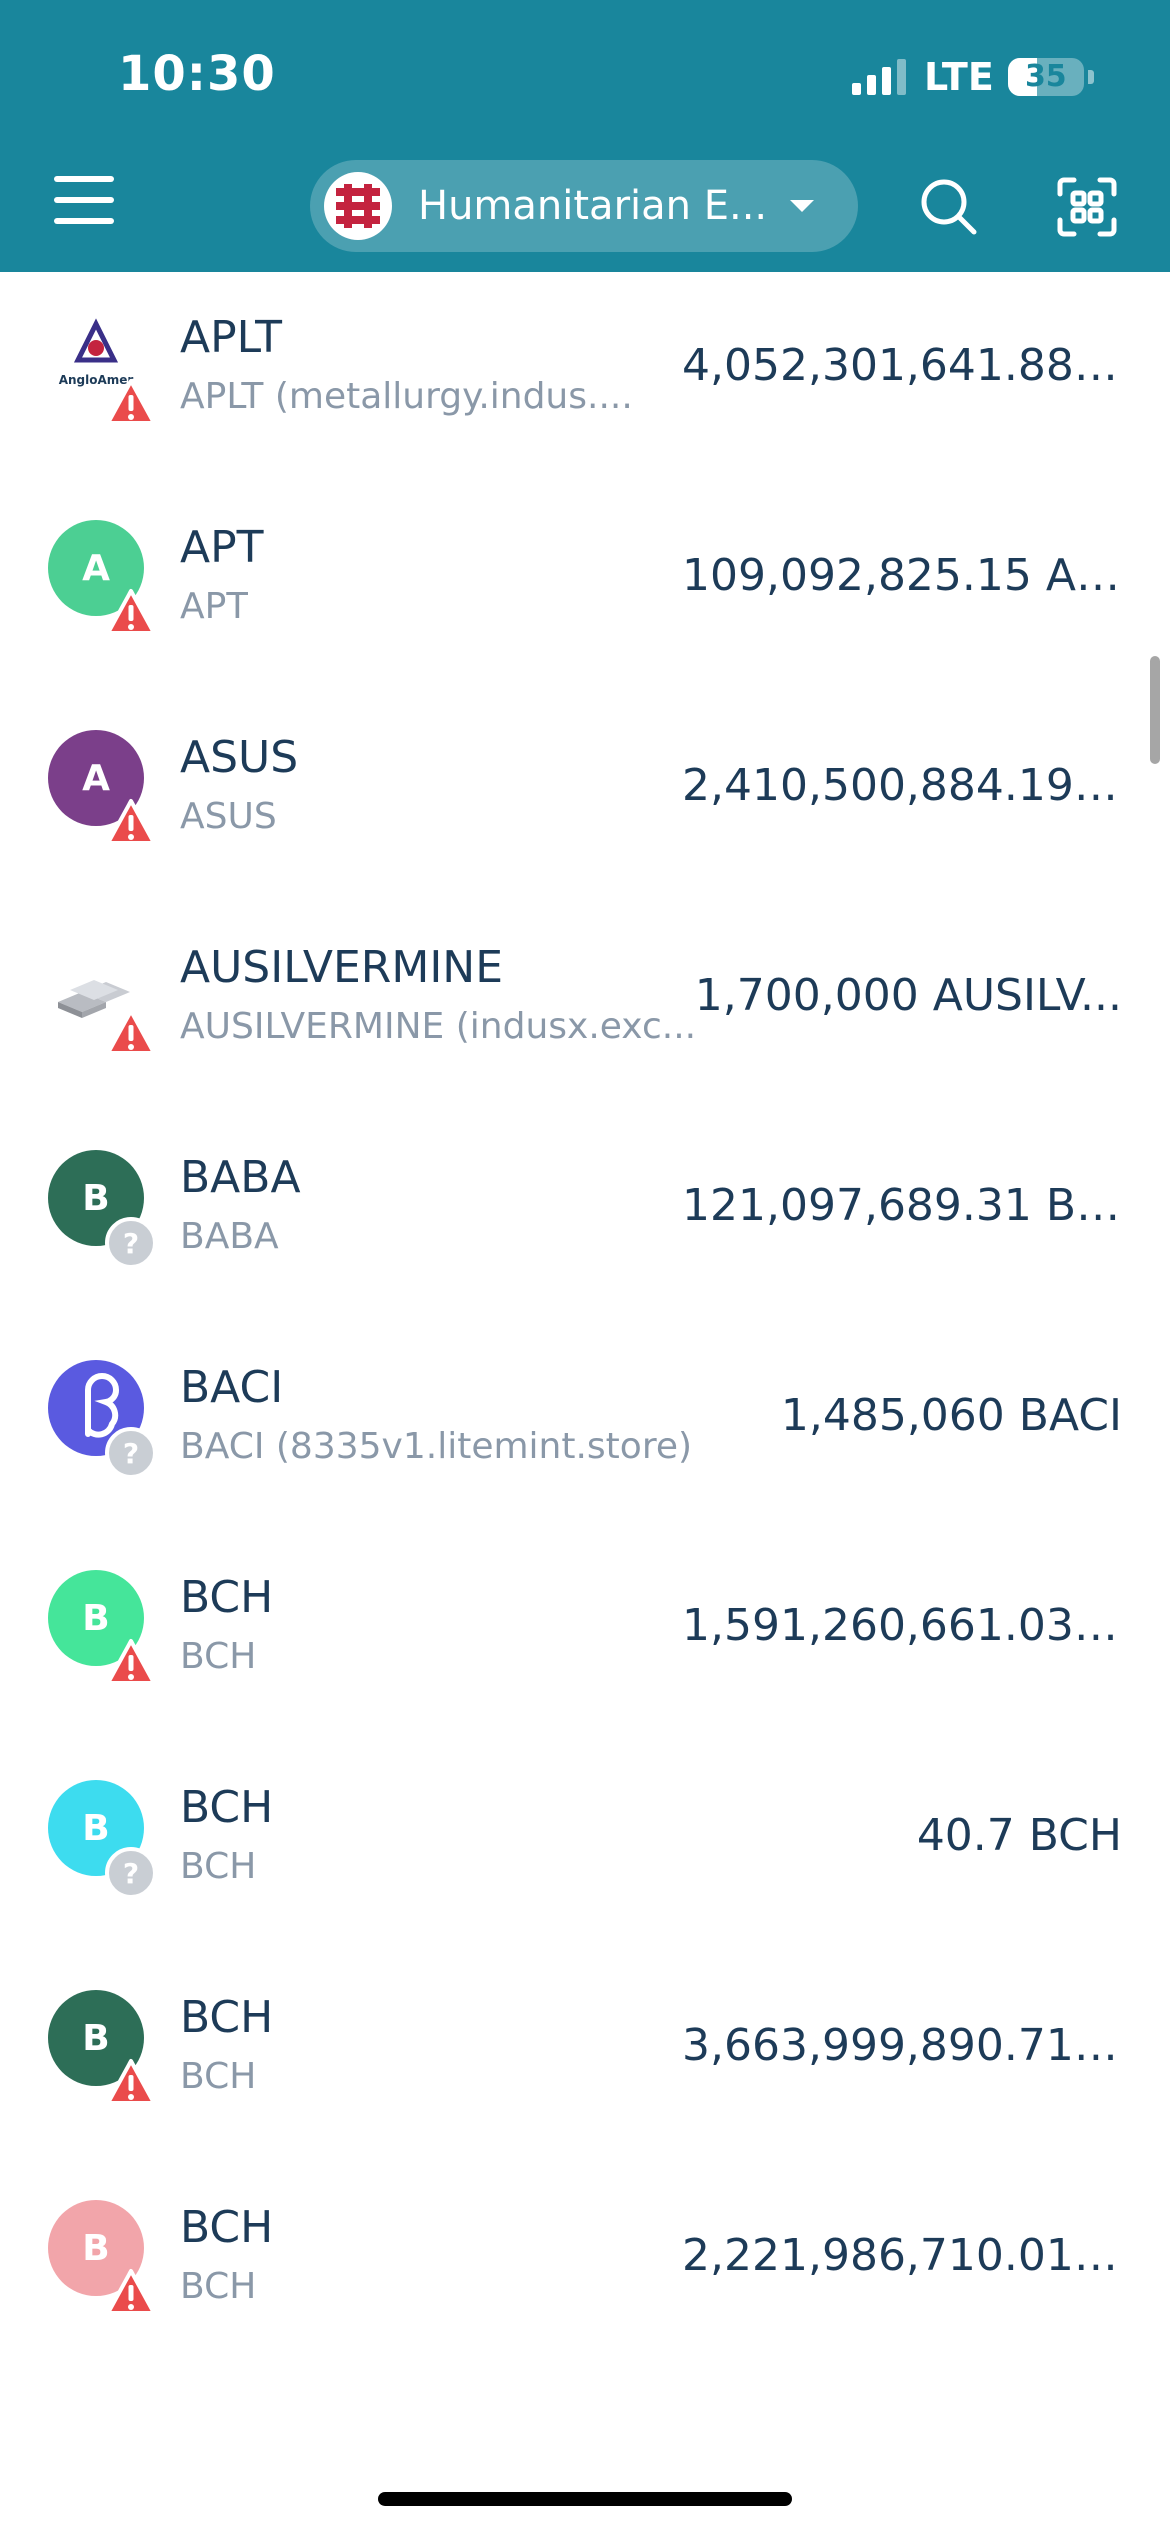 The image size is (1170, 2532). I want to click on asset-name: ASUS, so click(228, 816).